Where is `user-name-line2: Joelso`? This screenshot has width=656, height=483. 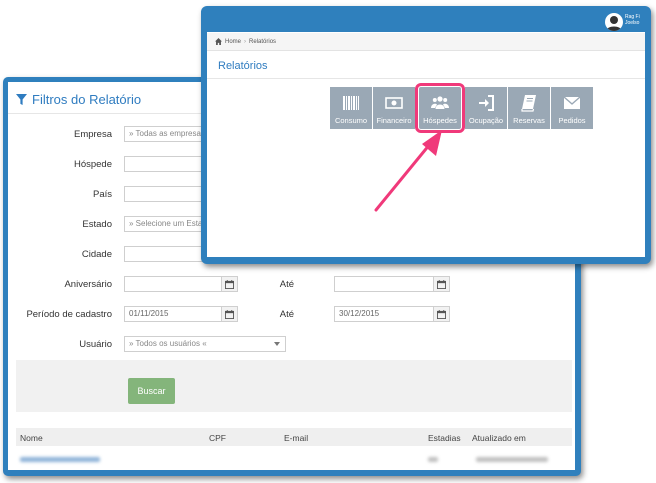 user-name-line2: Joelso is located at coordinates (632, 23).